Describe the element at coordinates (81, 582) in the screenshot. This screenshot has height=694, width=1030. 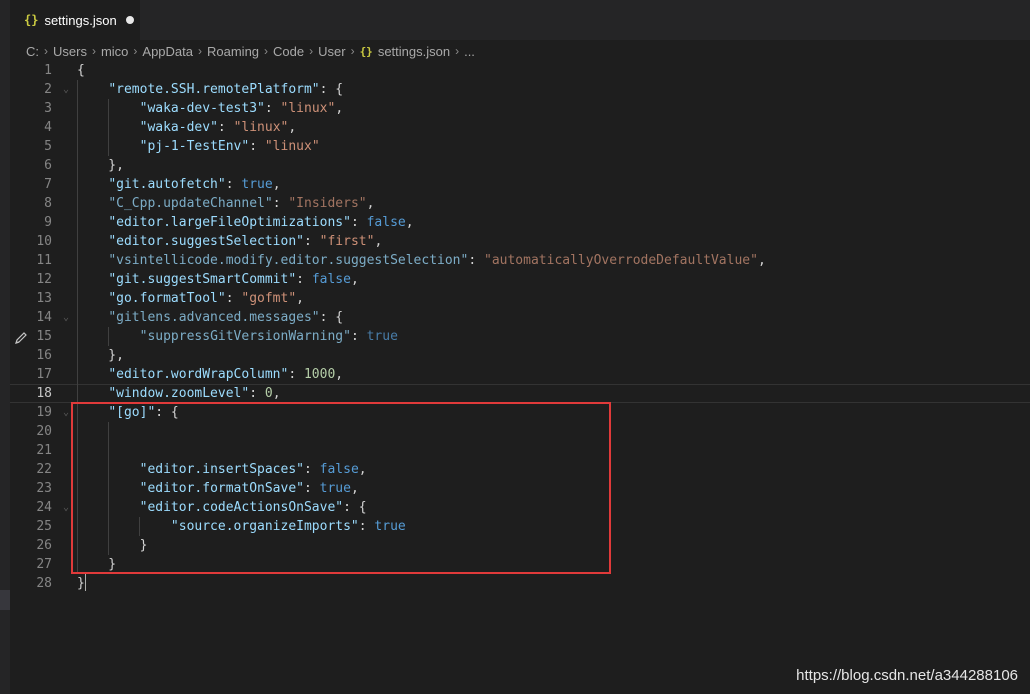
I see `code-text: }` at that location.